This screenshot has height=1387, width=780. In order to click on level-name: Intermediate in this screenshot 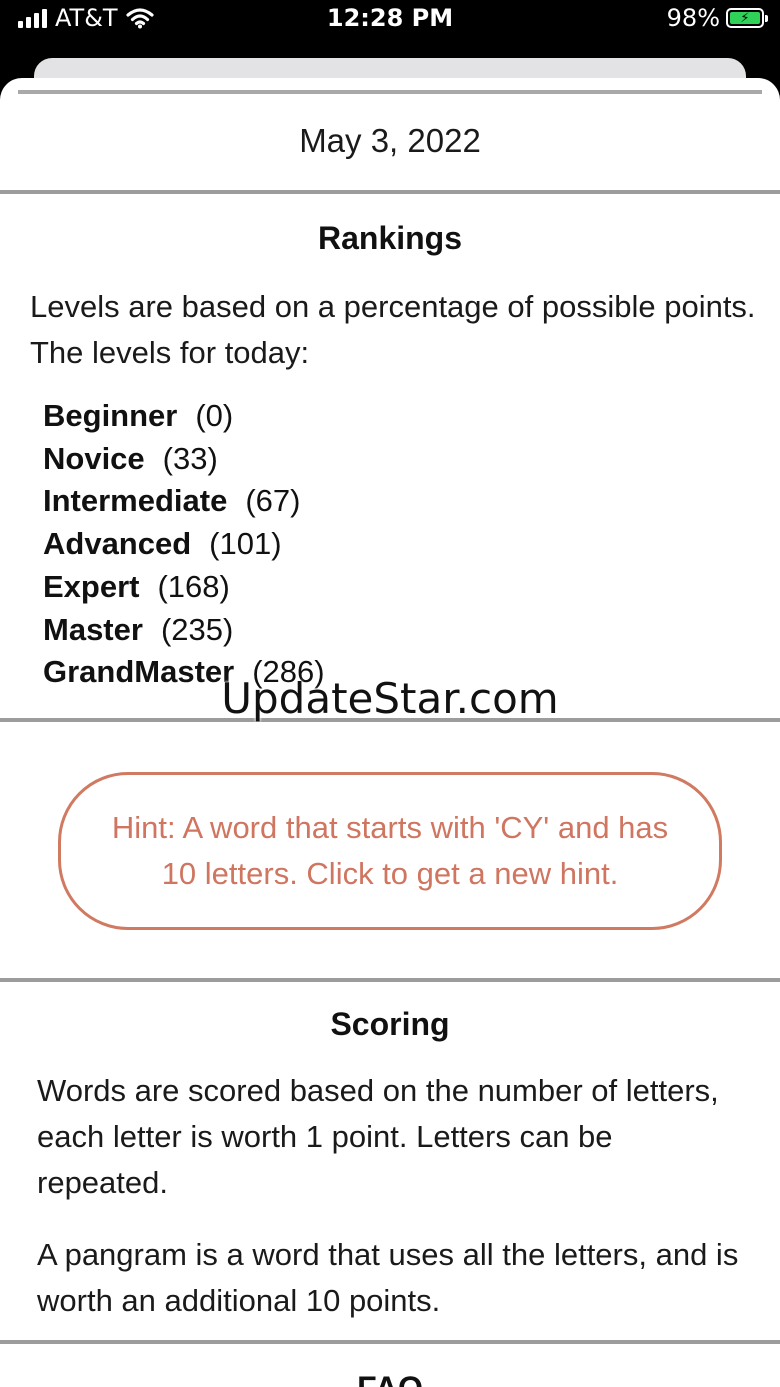, I will do `click(135, 501)`.